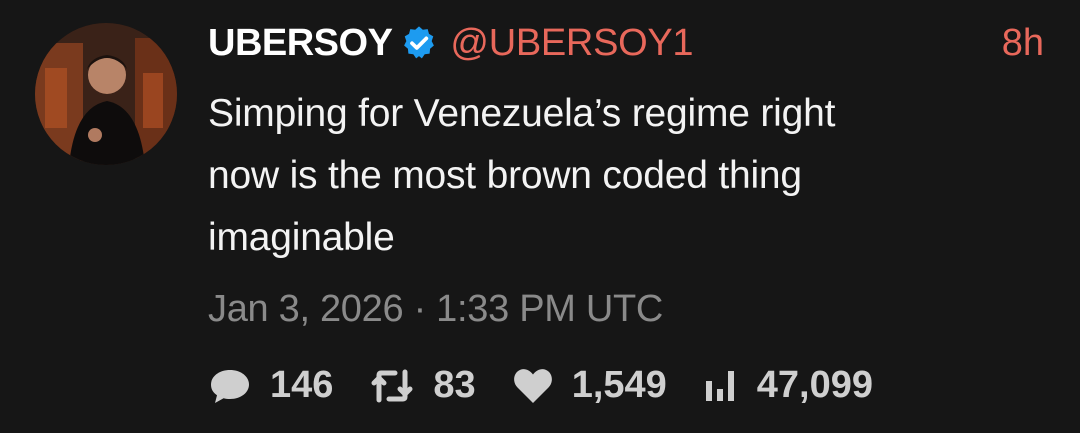  Describe the element at coordinates (230, 386) in the screenshot. I see `reply-icon` at that location.